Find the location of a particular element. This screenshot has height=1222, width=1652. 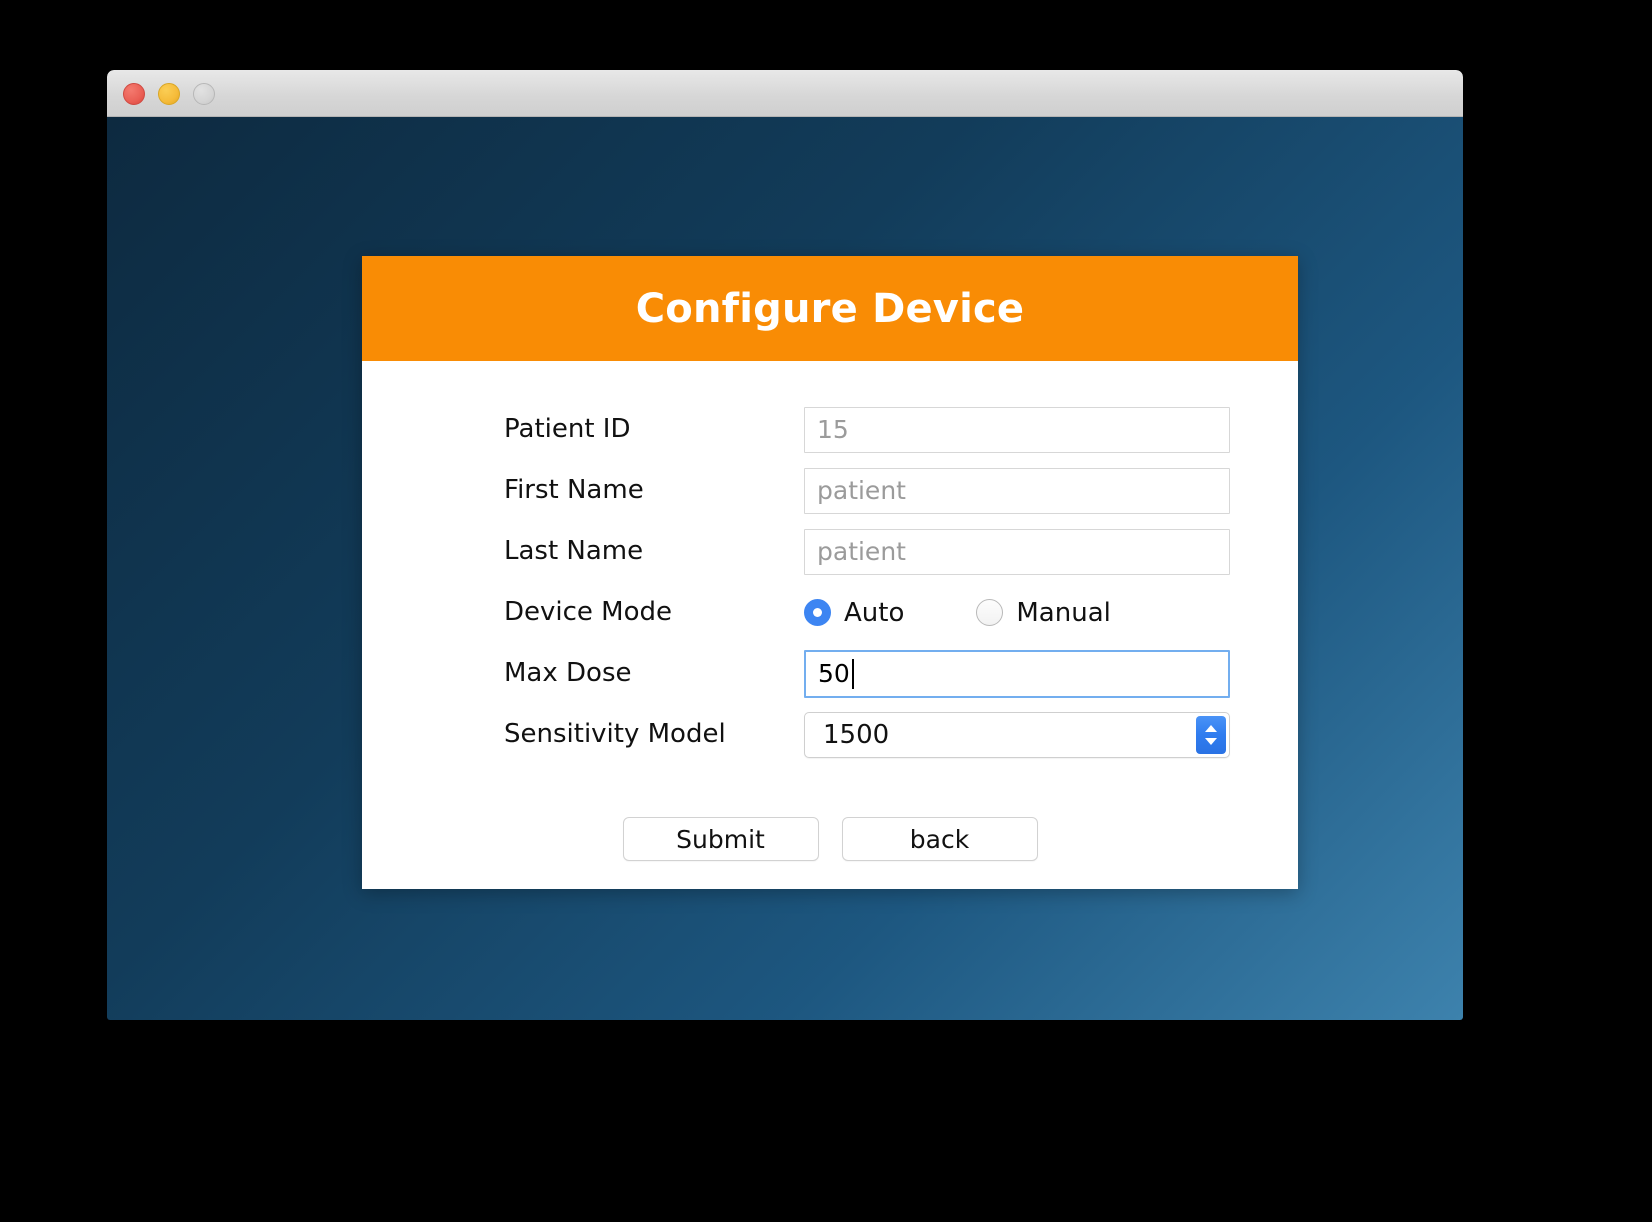

max-dose-input: 50 is located at coordinates (1017, 673).